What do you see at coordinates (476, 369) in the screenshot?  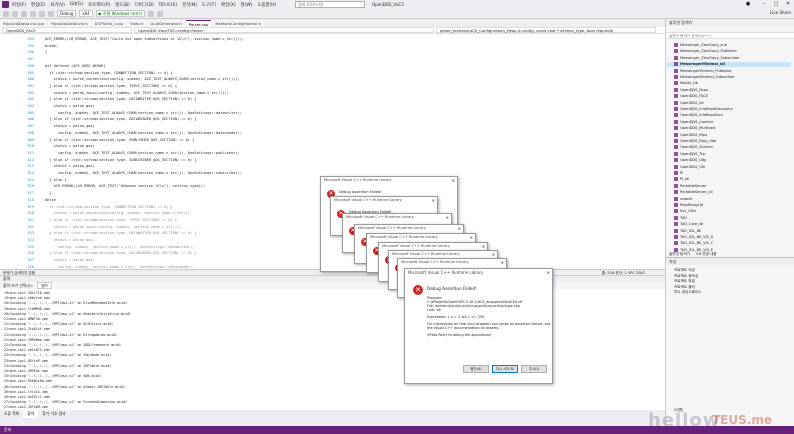 I see `abort-button: 중단(A)` at bounding box center [476, 369].